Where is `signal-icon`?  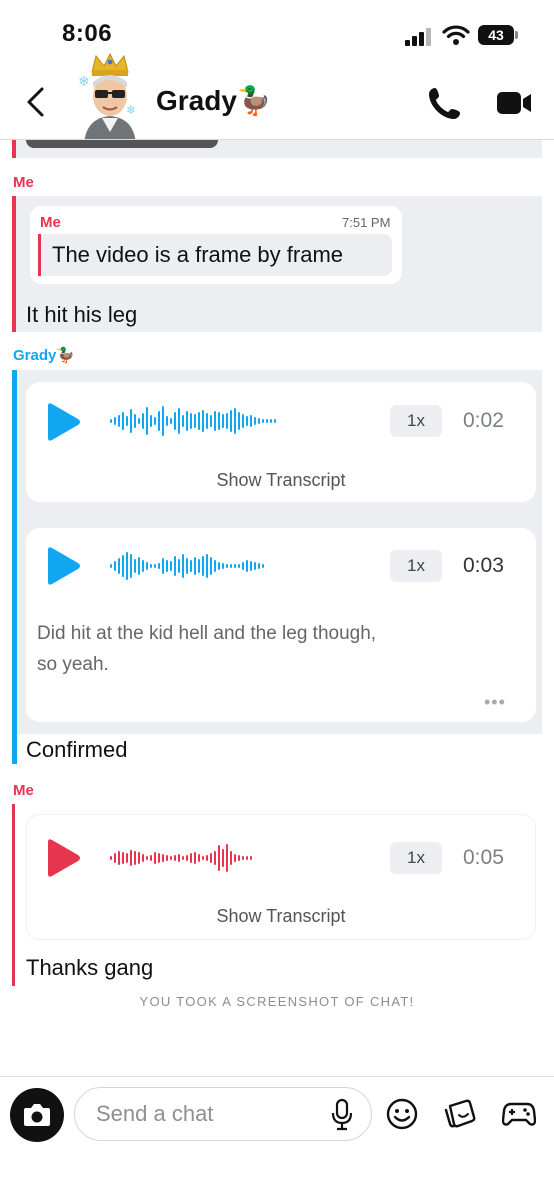
signal-icon is located at coordinates (419, 37).